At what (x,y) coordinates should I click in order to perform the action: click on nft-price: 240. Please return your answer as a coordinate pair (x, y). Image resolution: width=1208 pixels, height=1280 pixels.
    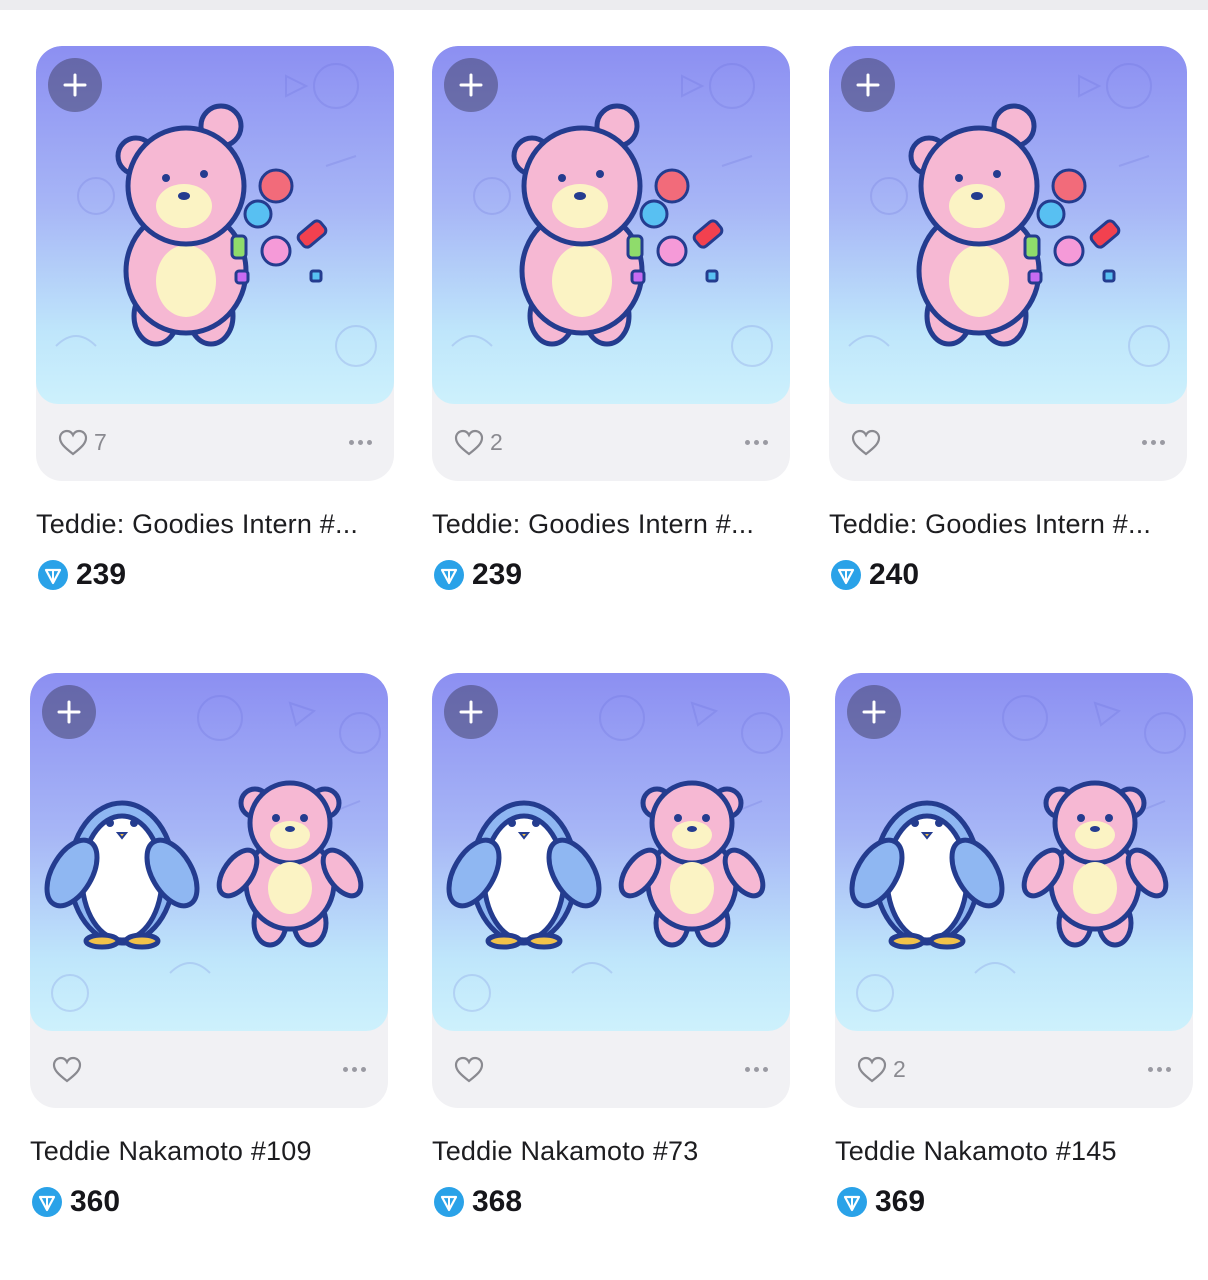
    Looking at the image, I should click on (1008, 575).